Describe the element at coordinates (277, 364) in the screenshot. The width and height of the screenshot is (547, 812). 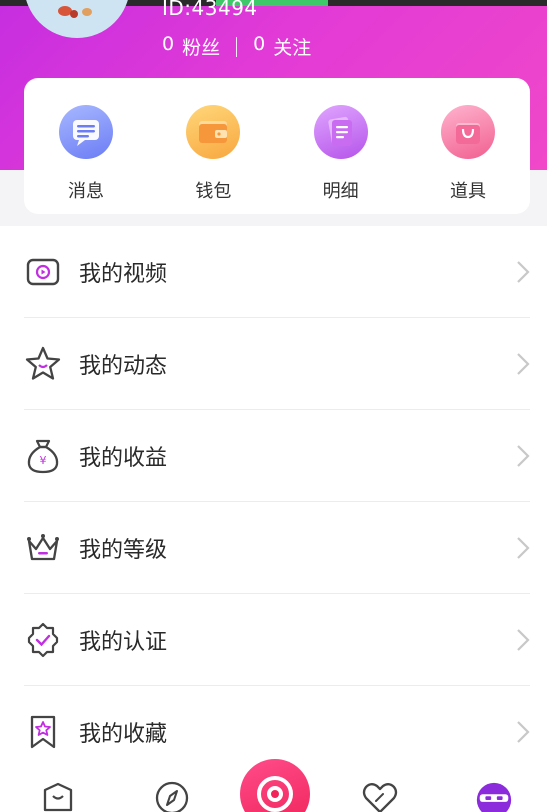
I see `menu-item-my-moments: 我的动态` at that location.